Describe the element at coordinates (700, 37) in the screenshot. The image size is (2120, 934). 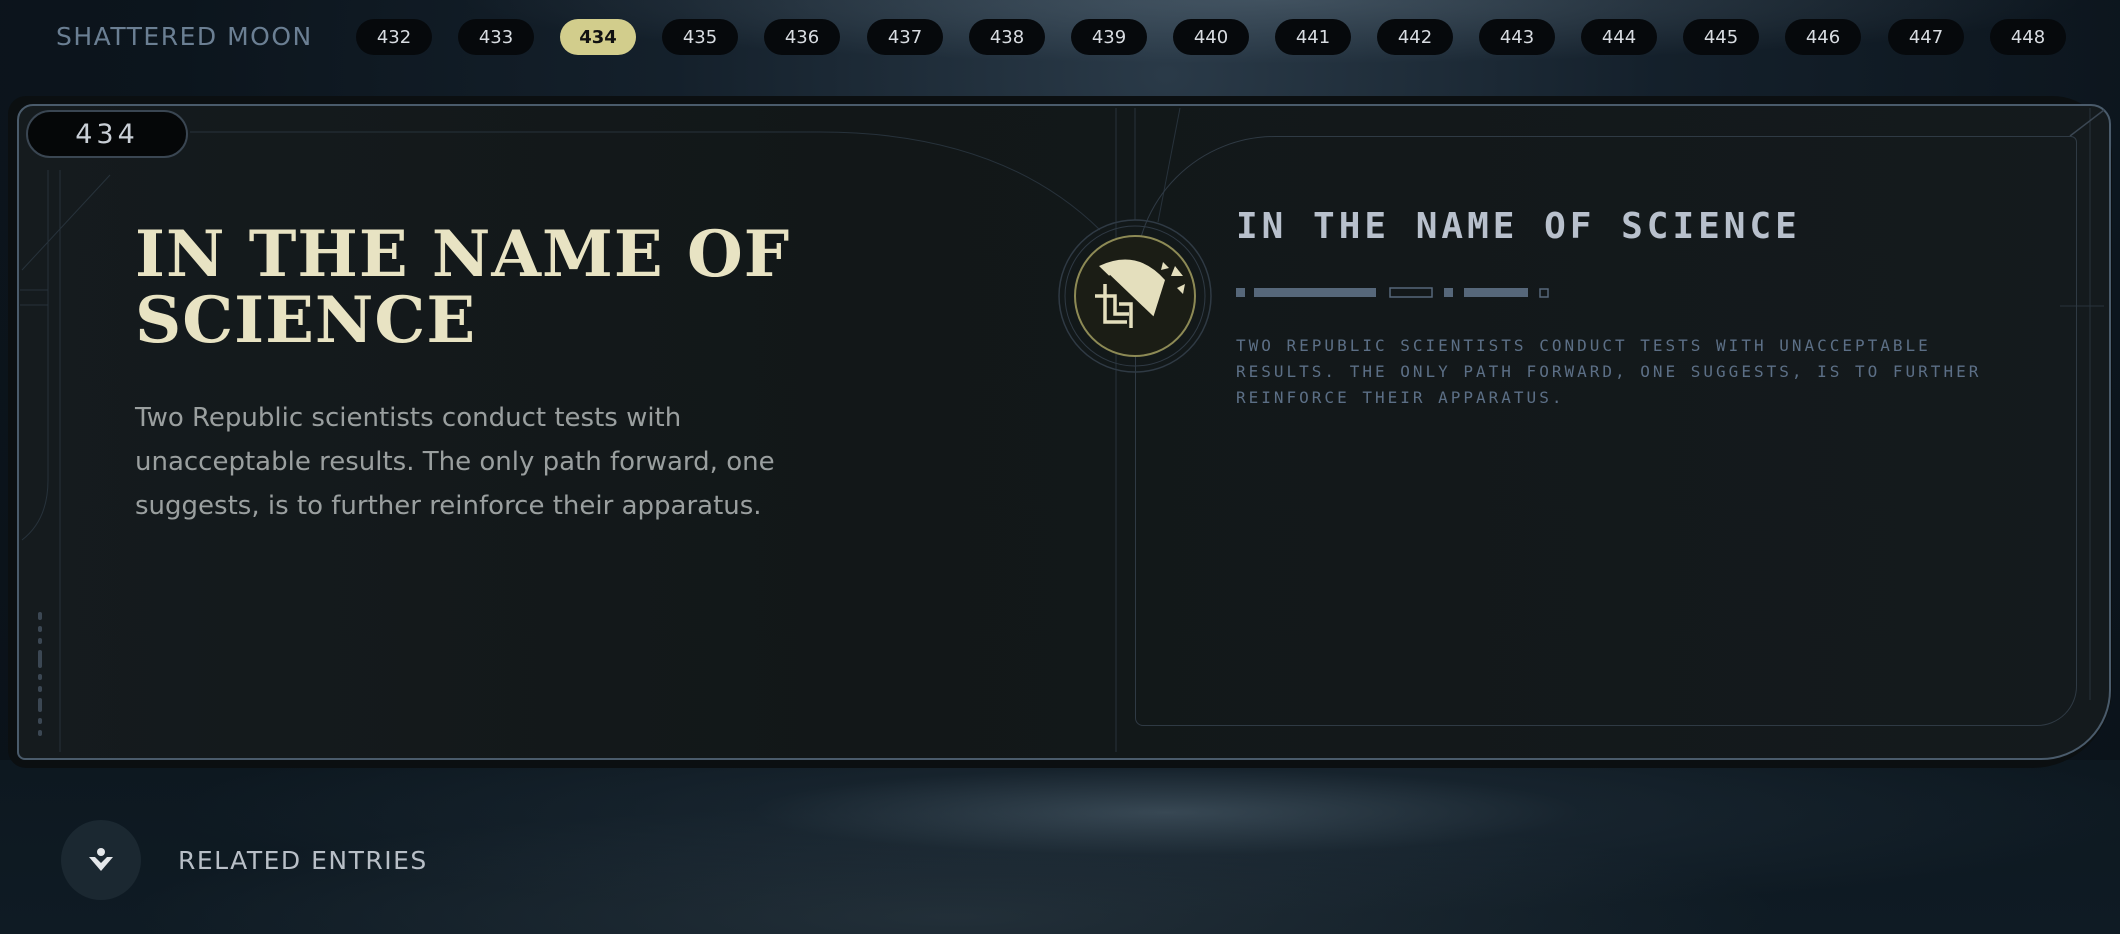
I see `page-pill-435: 435` at that location.